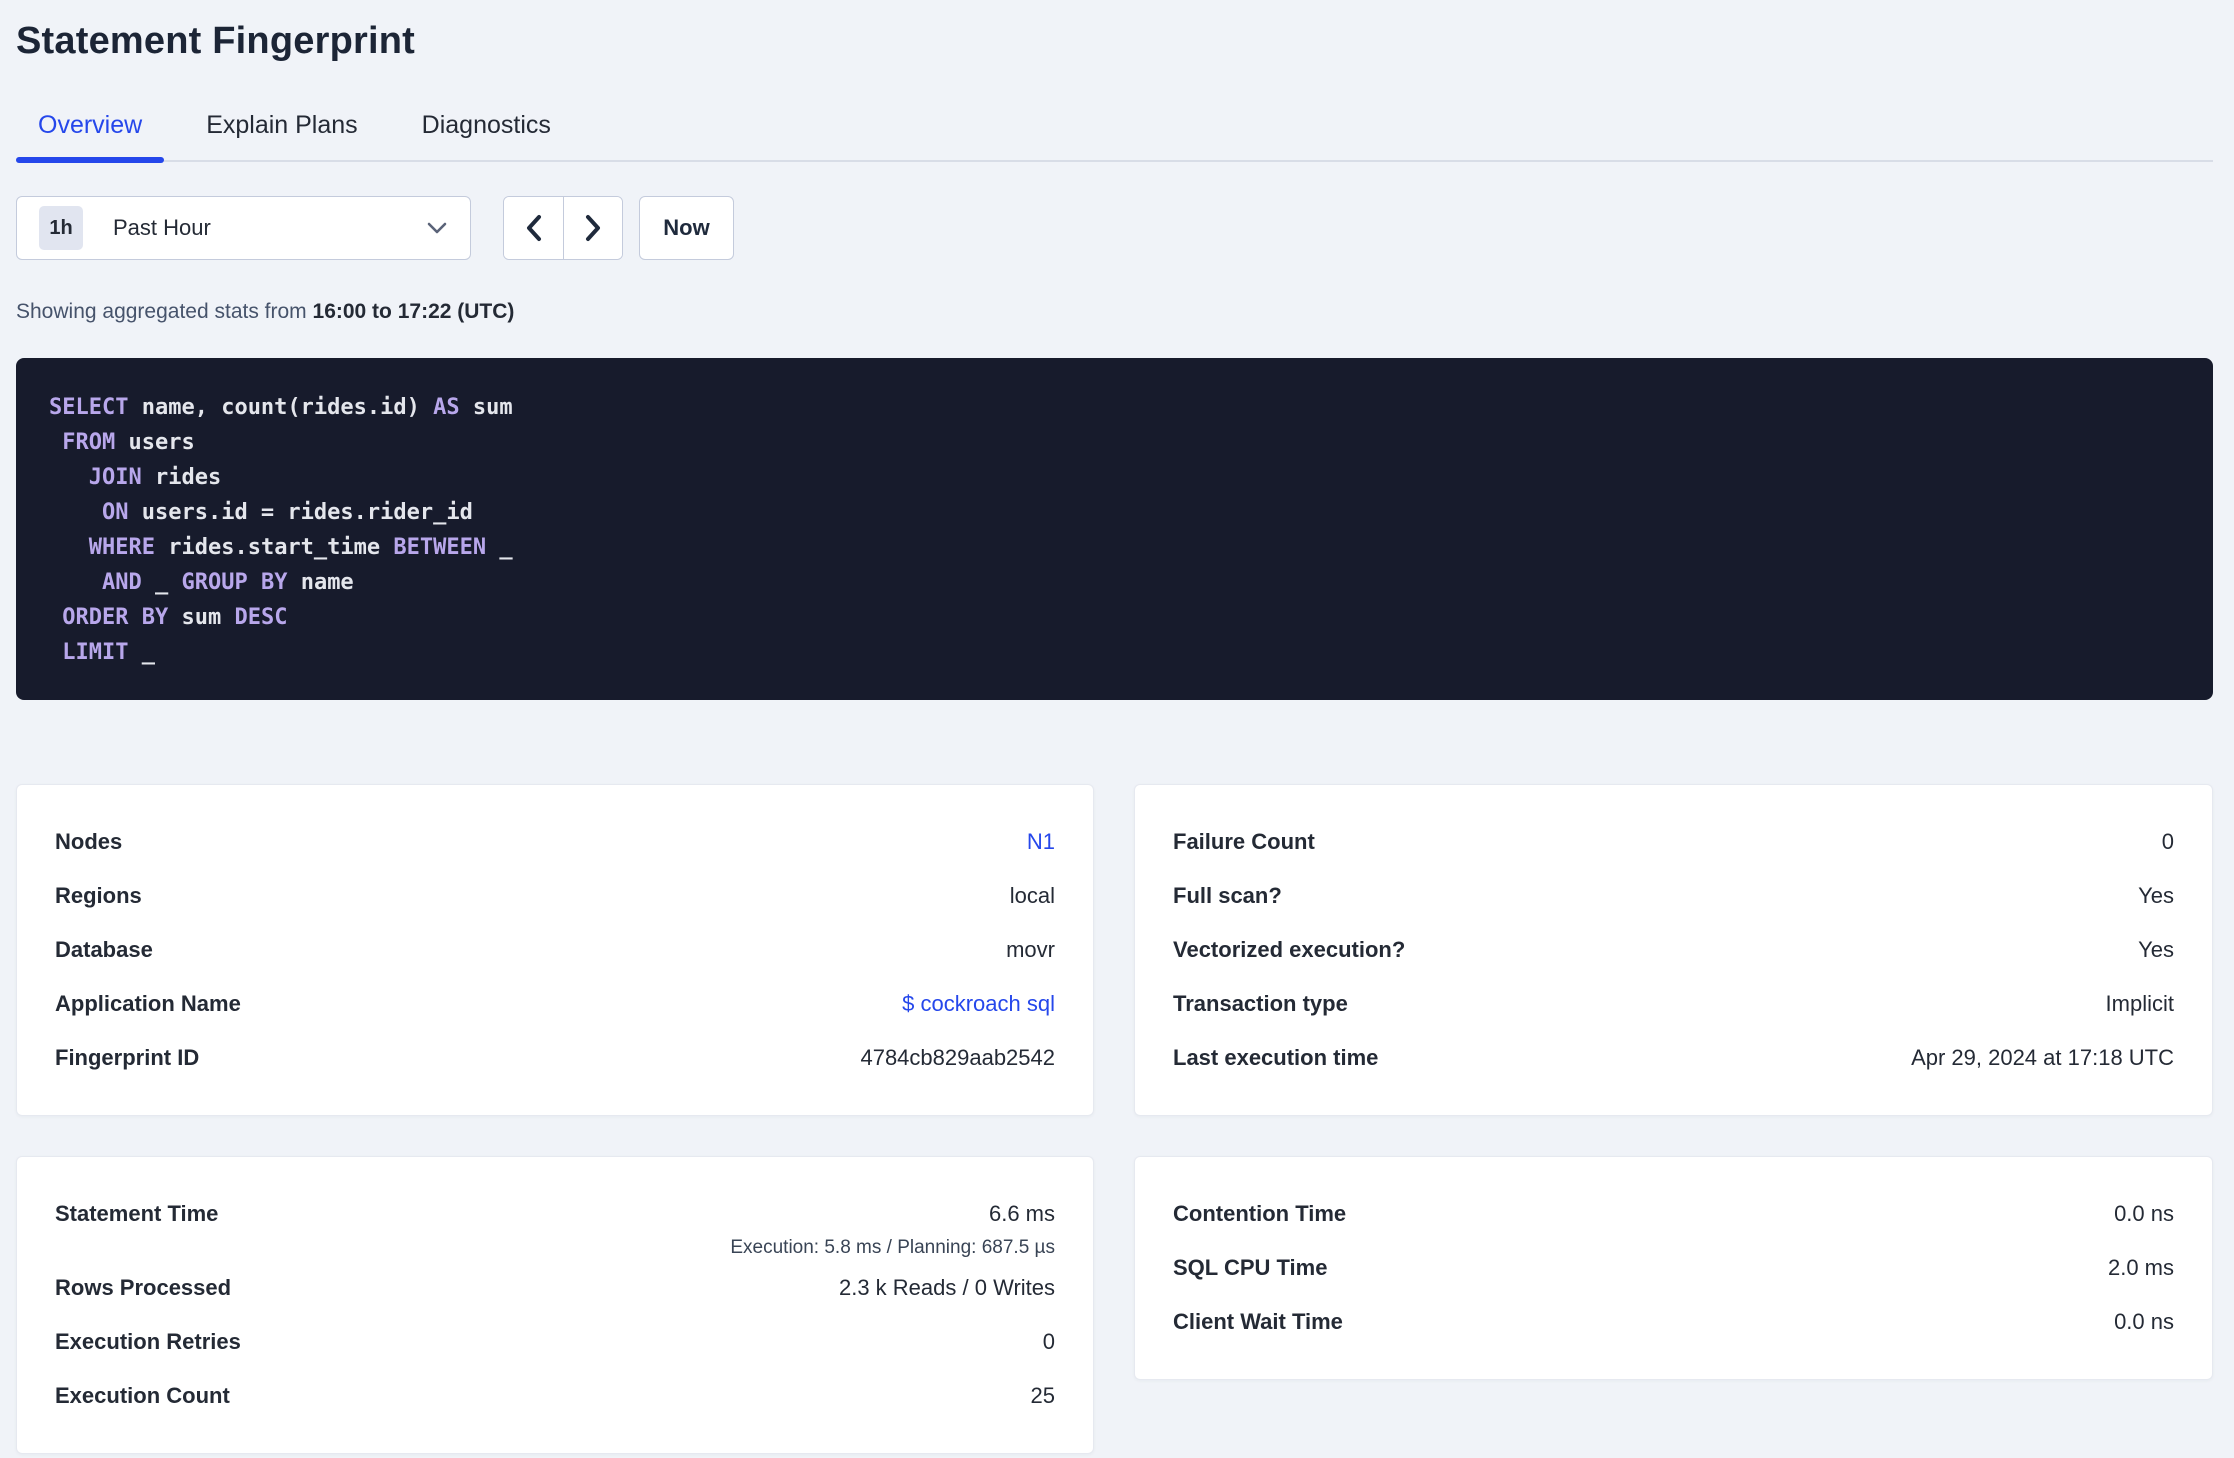 Image resolution: width=2234 pixels, height=1458 pixels. Describe the element at coordinates (1673, 1004) in the screenshot. I see `card-row: Transaction type Implicit` at that location.